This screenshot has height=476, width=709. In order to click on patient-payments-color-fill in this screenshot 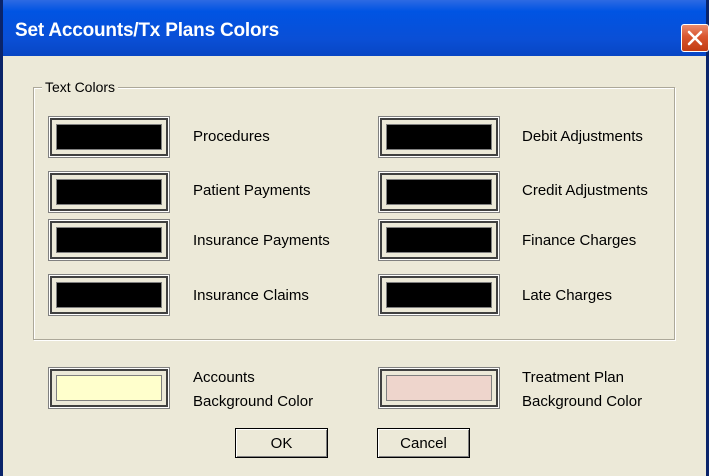, I will do `click(109, 192)`.